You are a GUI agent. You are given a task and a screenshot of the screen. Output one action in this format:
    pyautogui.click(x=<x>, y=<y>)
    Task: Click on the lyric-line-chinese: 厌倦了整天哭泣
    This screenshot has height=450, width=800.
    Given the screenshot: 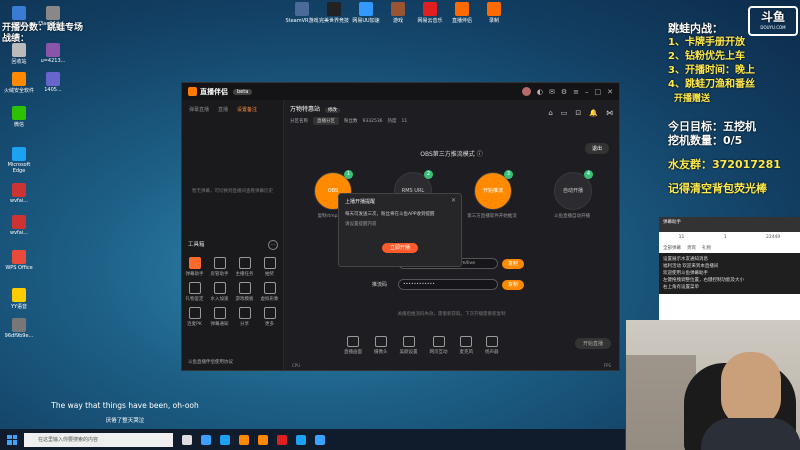 What is the action you would take?
    pyautogui.click(x=125, y=421)
    